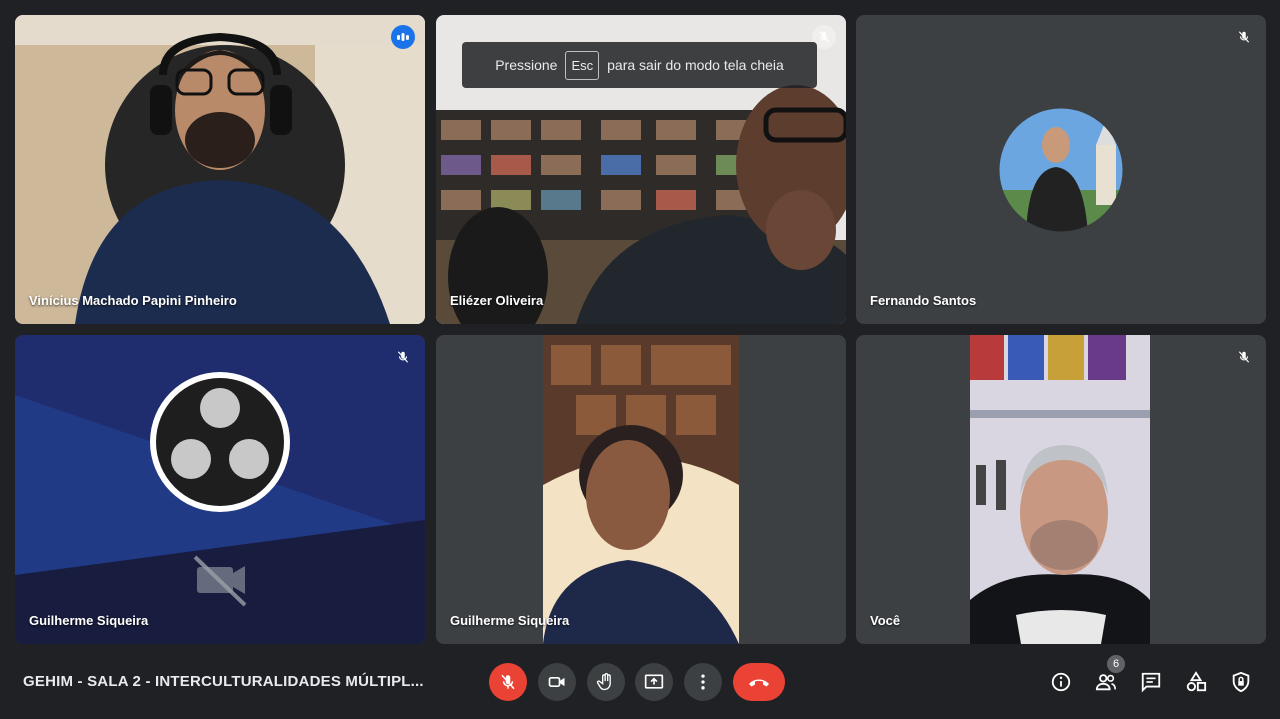 Image resolution: width=1280 pixels, height=719 pixels. Describe the element at coordinates (133, 300) in the screenshot. I see `participant-name: Vinícius Machado Papini Pinheiro` at that location.